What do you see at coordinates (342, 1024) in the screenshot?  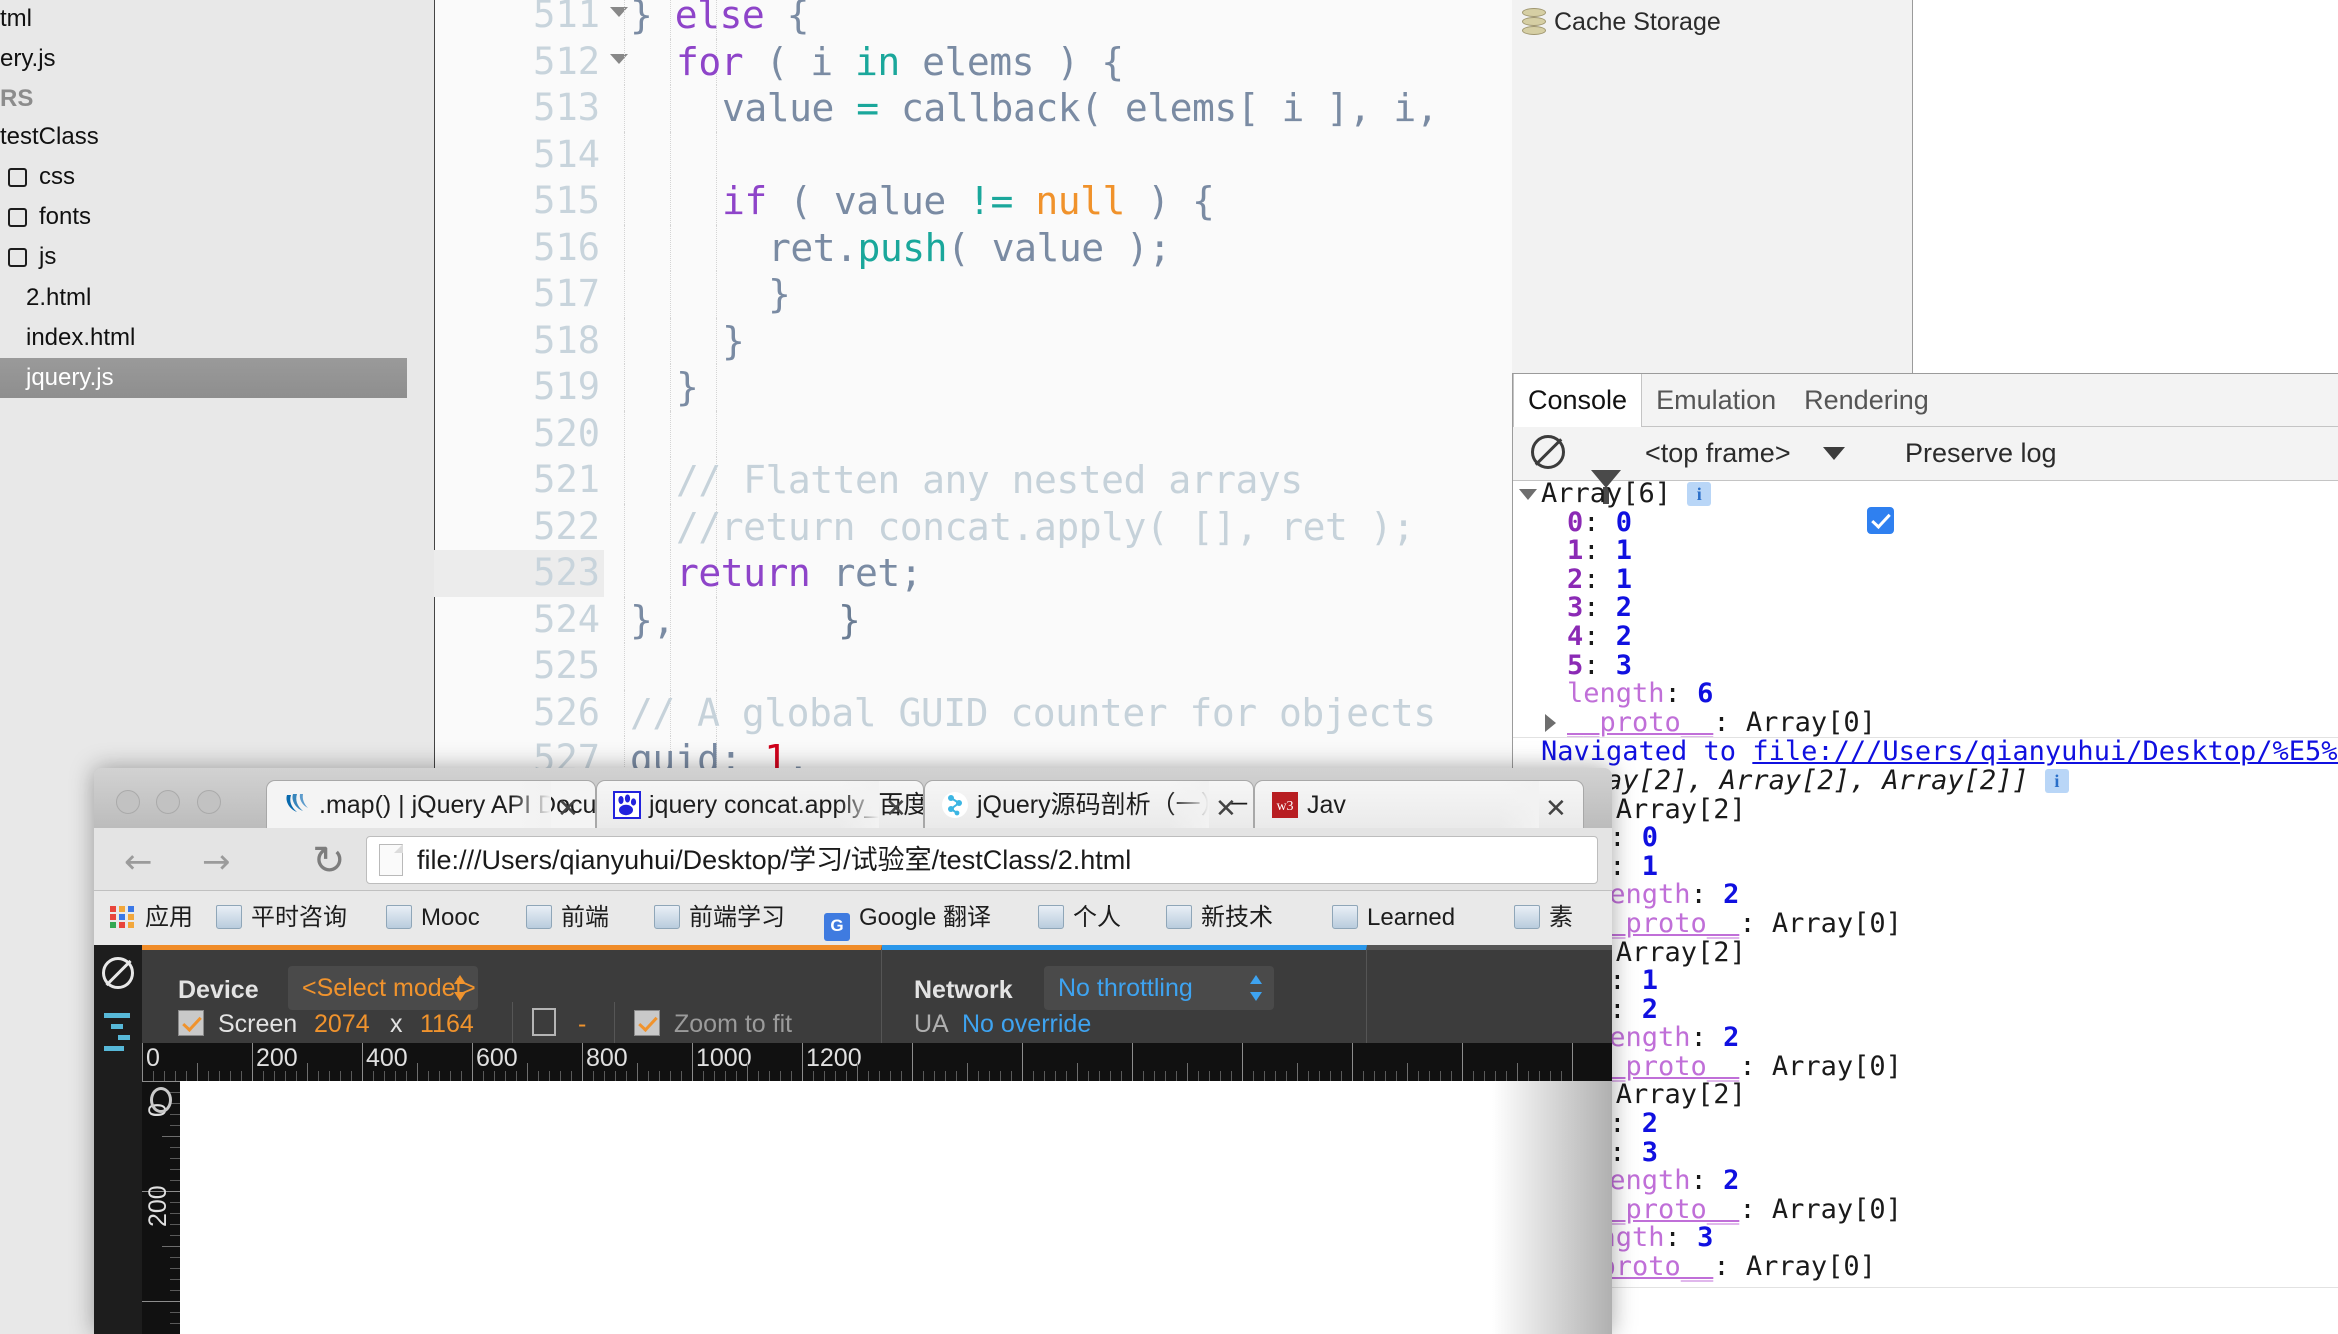 I see `screen-width-value: 2074` at bounding box center [342, 1024].